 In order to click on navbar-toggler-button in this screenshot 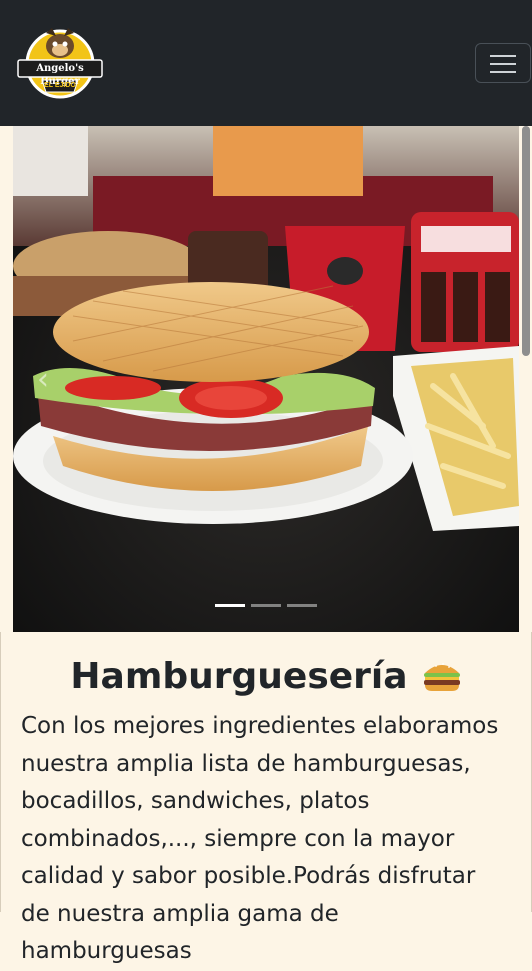, I will do `click(503, 63)`.